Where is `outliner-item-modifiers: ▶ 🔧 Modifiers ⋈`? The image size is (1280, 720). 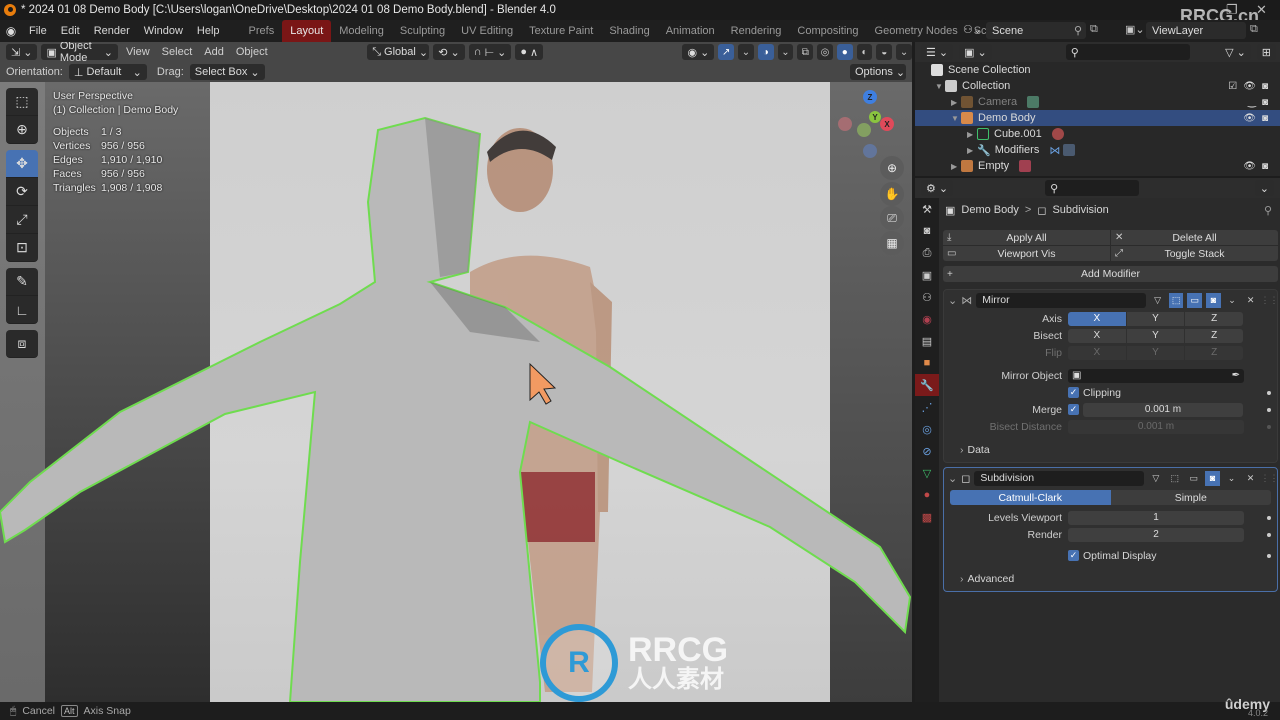
outliner-item-modifiers: ▶ 🔧 Modifiers ⋈ is located at coordinates (1097, 150).